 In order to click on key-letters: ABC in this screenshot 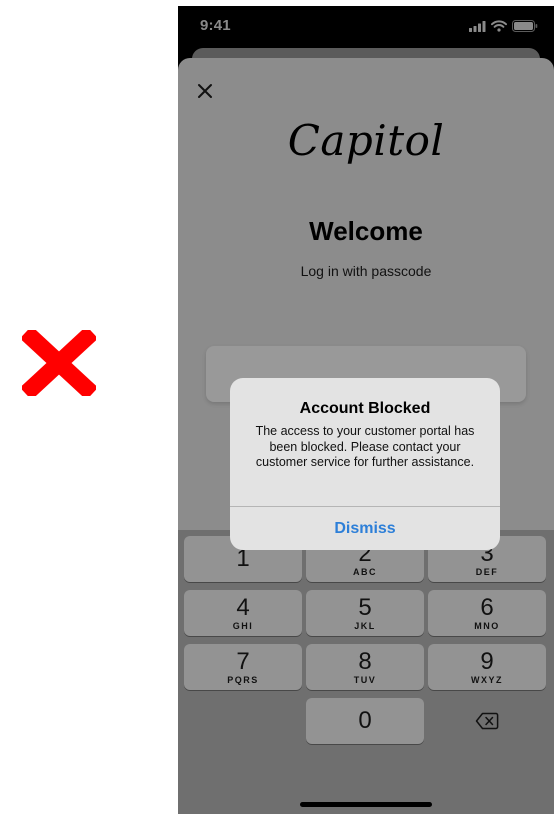, I will do `click(365, 571)`.